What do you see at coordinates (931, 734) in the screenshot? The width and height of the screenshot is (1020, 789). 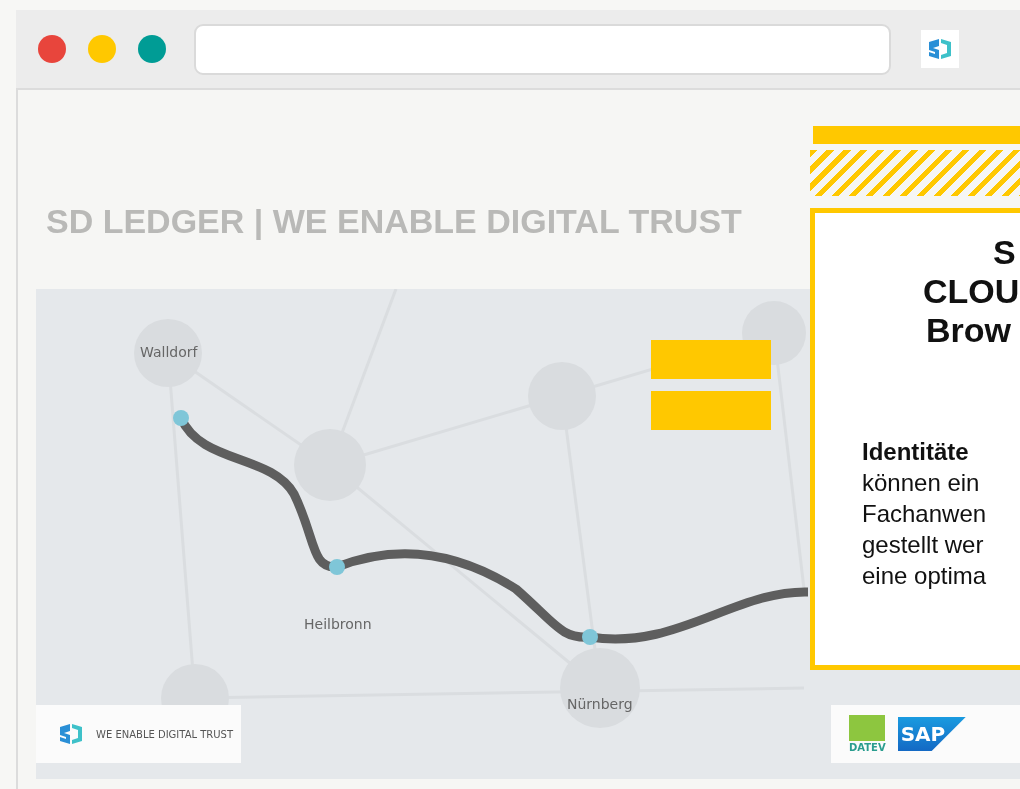 I see `sap-logo: SAP` at bounding box center [931, 734].